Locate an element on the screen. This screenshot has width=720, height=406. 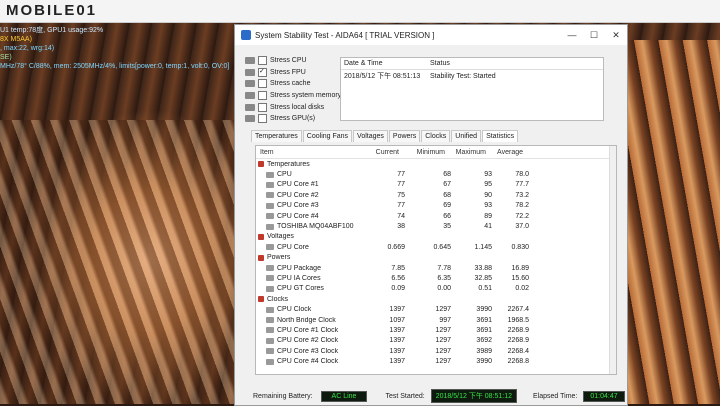
group-row: Clocks is located at coordinates (436, 299).